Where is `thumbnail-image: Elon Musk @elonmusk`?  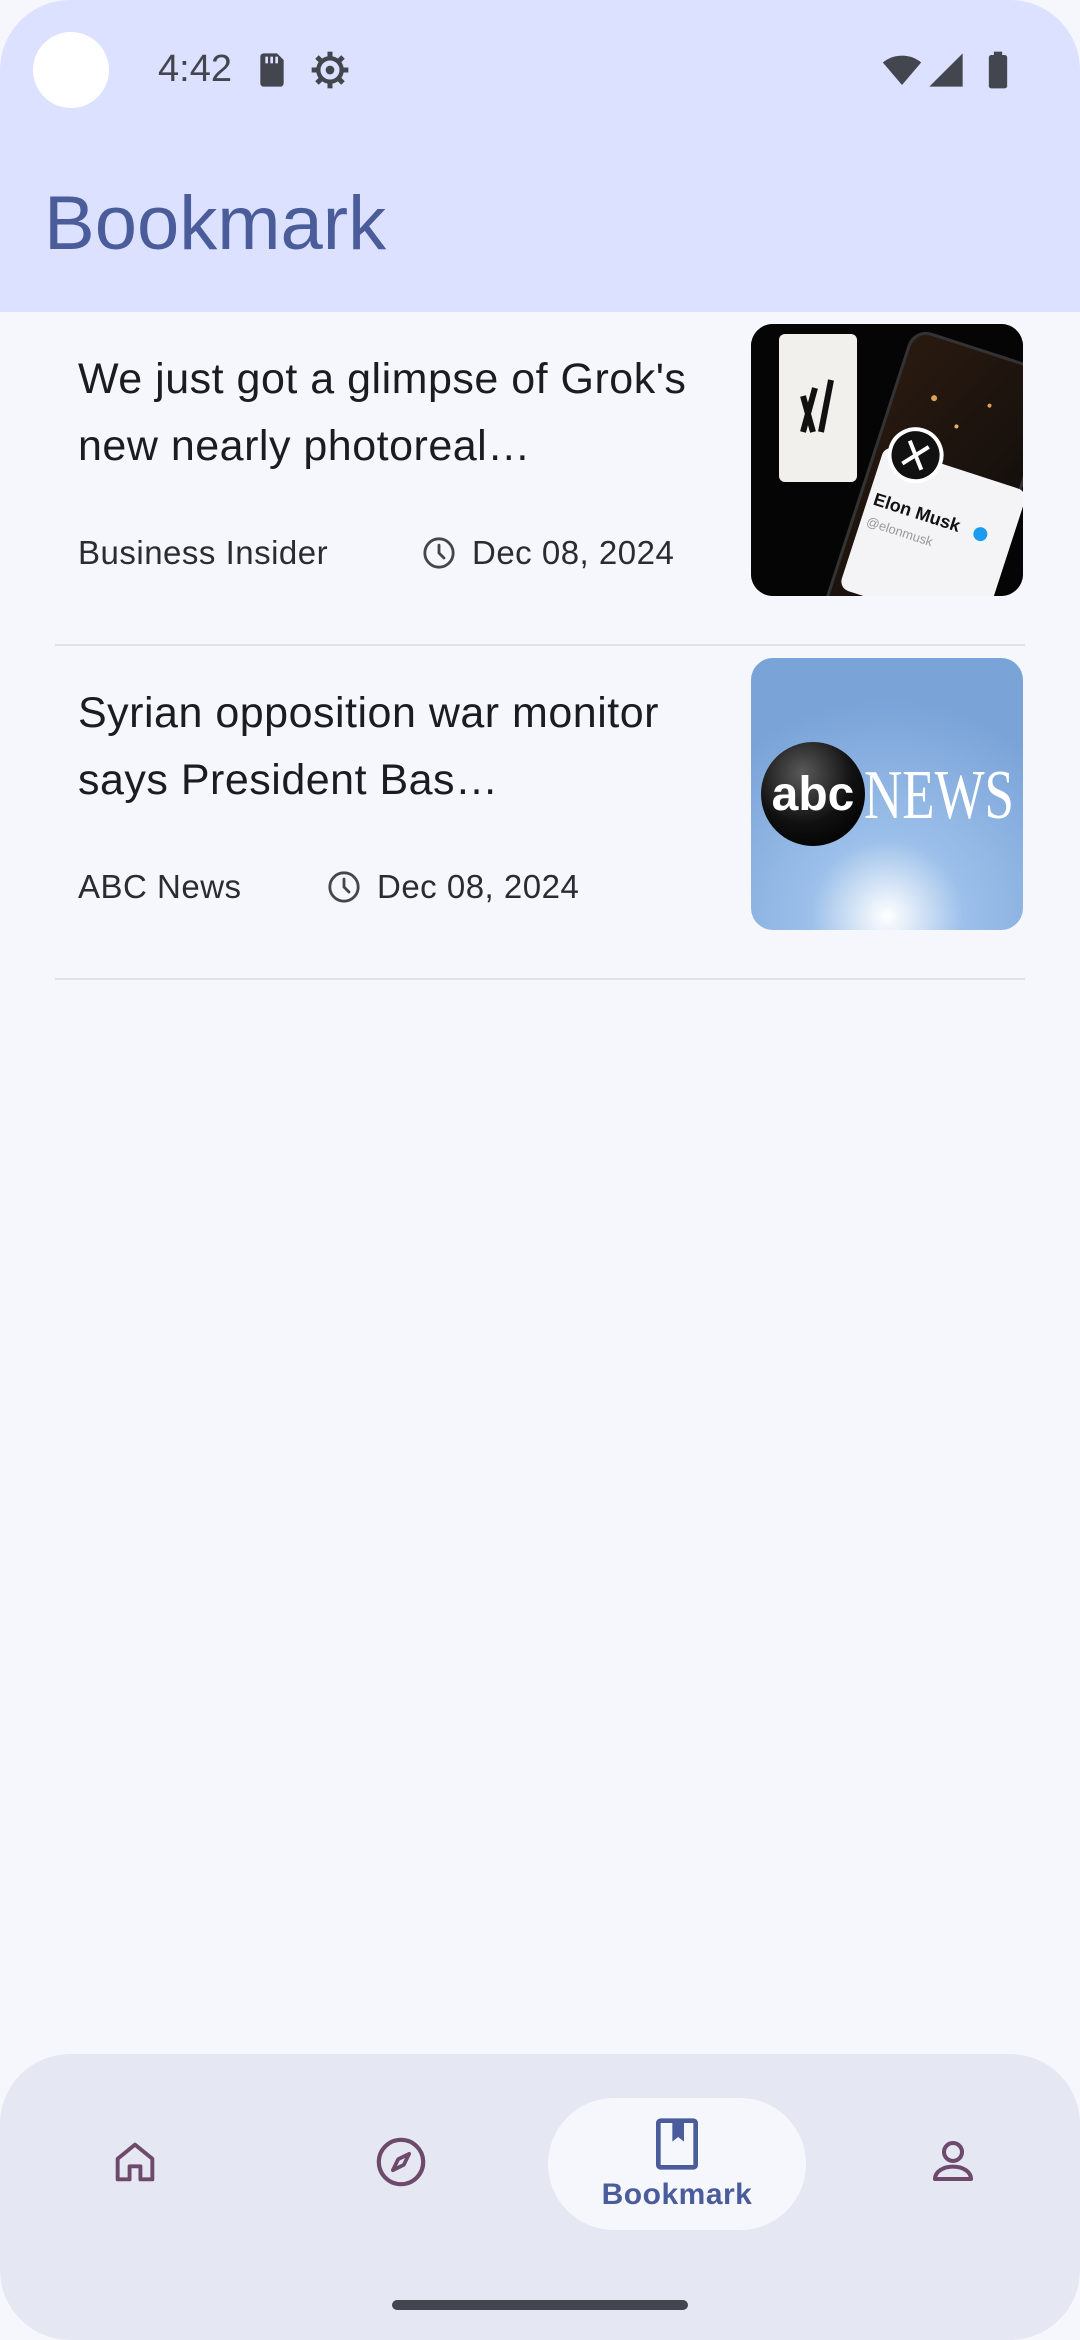
thumbnail-image: Elon Musk @elonmusk is located at coordinates (887, 460).